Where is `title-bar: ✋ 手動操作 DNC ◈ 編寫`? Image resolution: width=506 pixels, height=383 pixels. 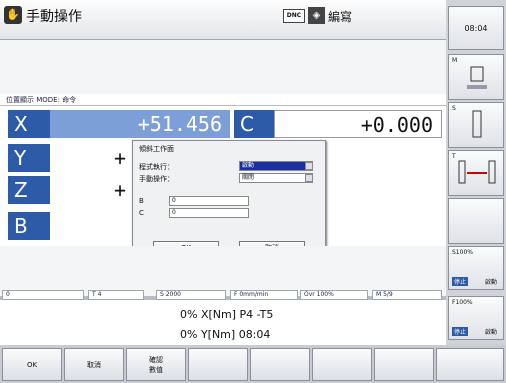 title-bar: ✋ 手動操作 DNC ◈ 編寫 is located at coordinates (223, 20).